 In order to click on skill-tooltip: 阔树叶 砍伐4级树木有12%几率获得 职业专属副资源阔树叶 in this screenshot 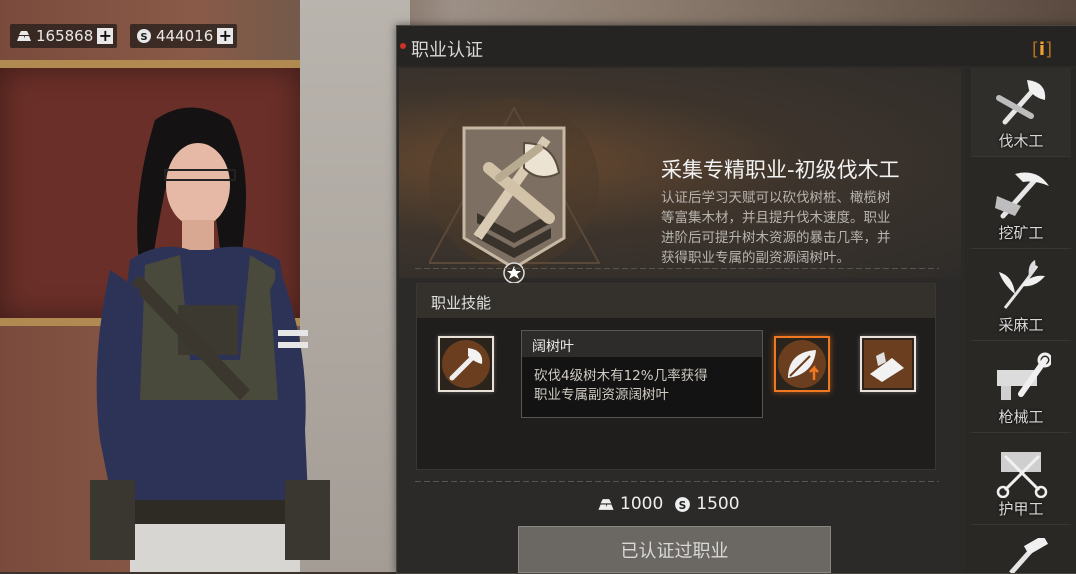, I will do `click(642, 374)`.